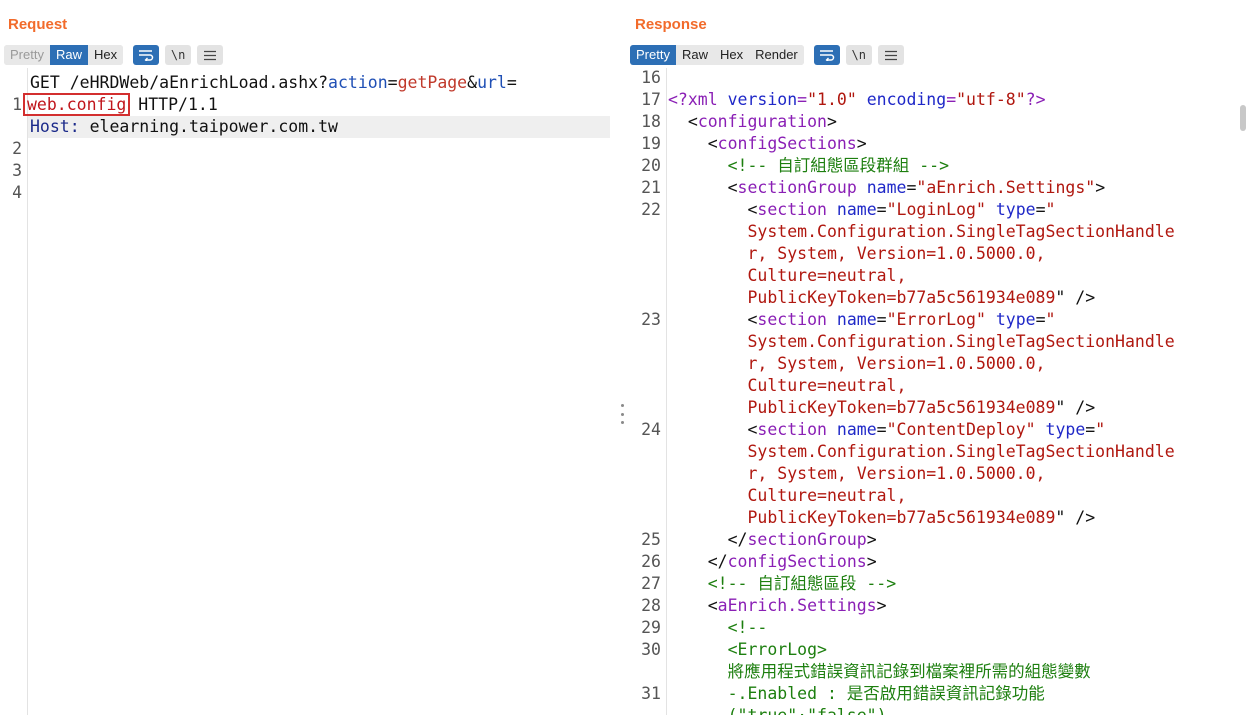 This screenshot has width=1250, height=715. What do you see at coordinates (762, 99) in the screenshot?
I see `code-token: version` at bounding box center [762, 99].